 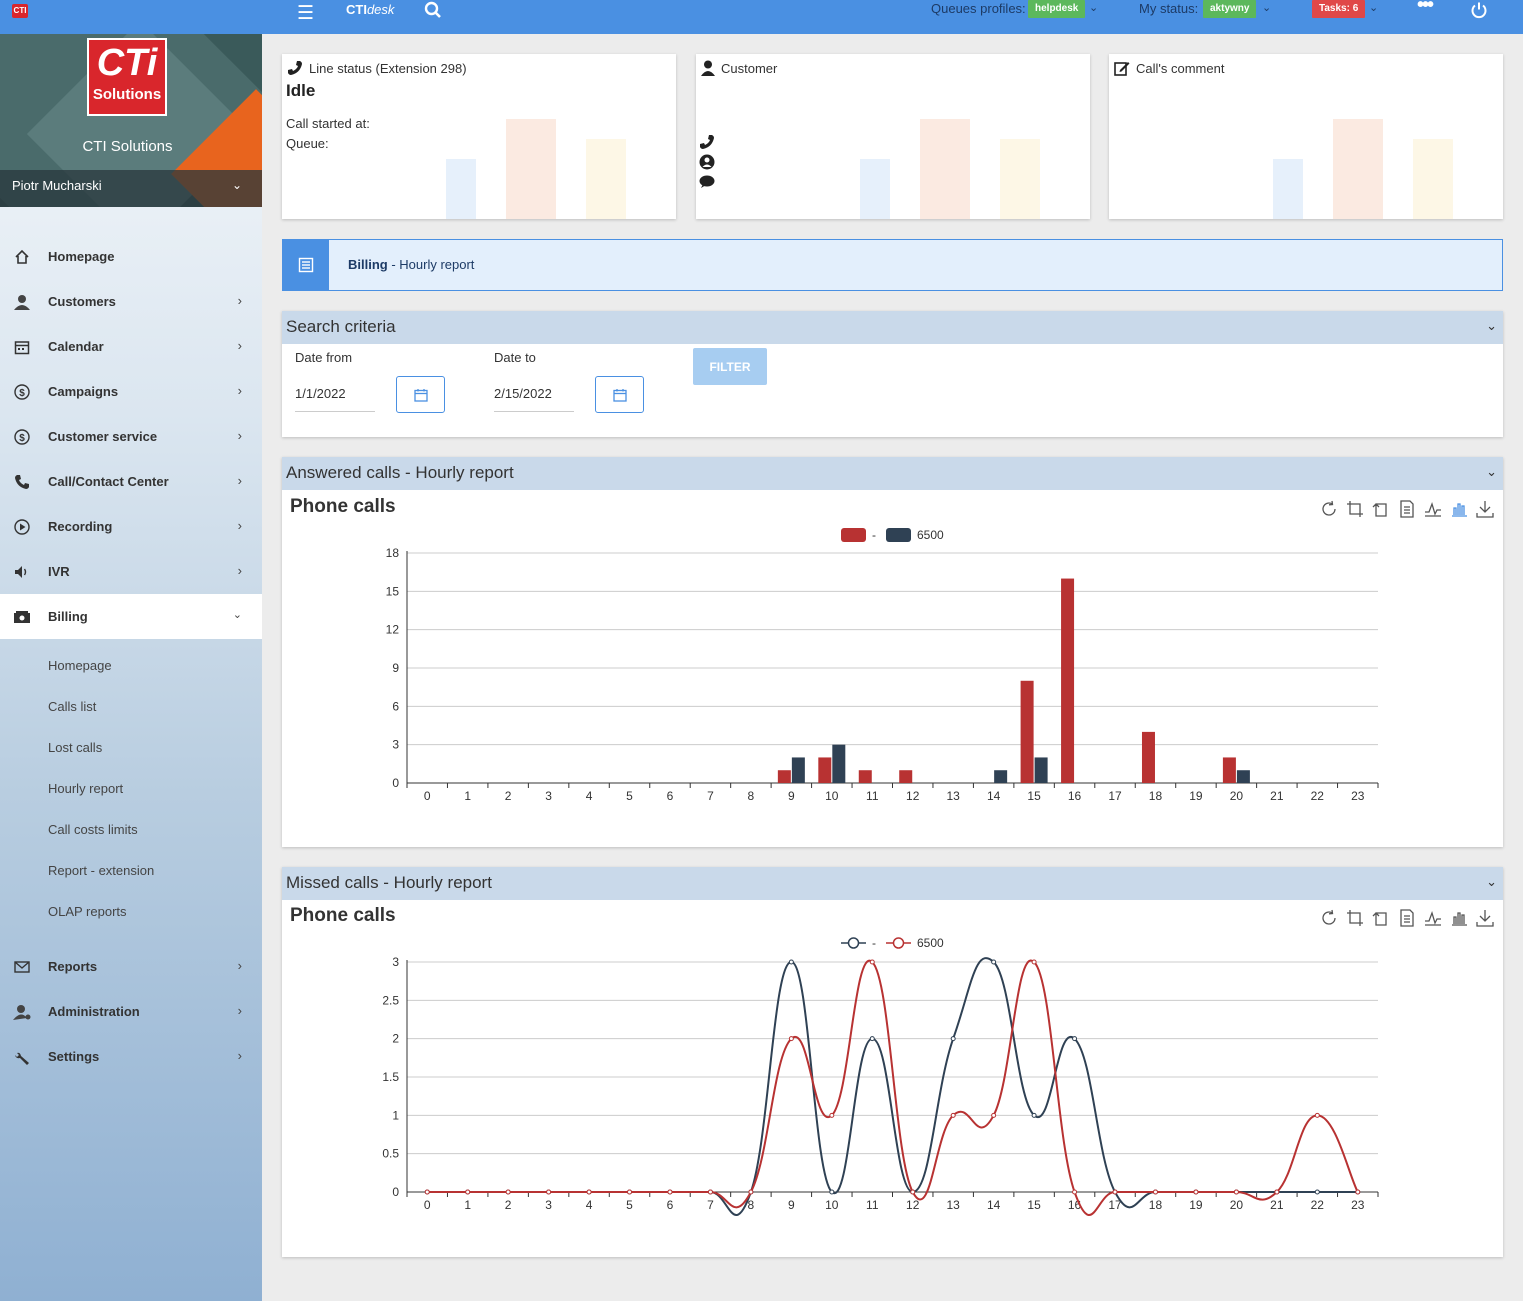 What do you see at coordinates (131, 1056) in the screenshot?
I see `sidebar-item-settings: Settings ›` at bounding box center [131, 1056].